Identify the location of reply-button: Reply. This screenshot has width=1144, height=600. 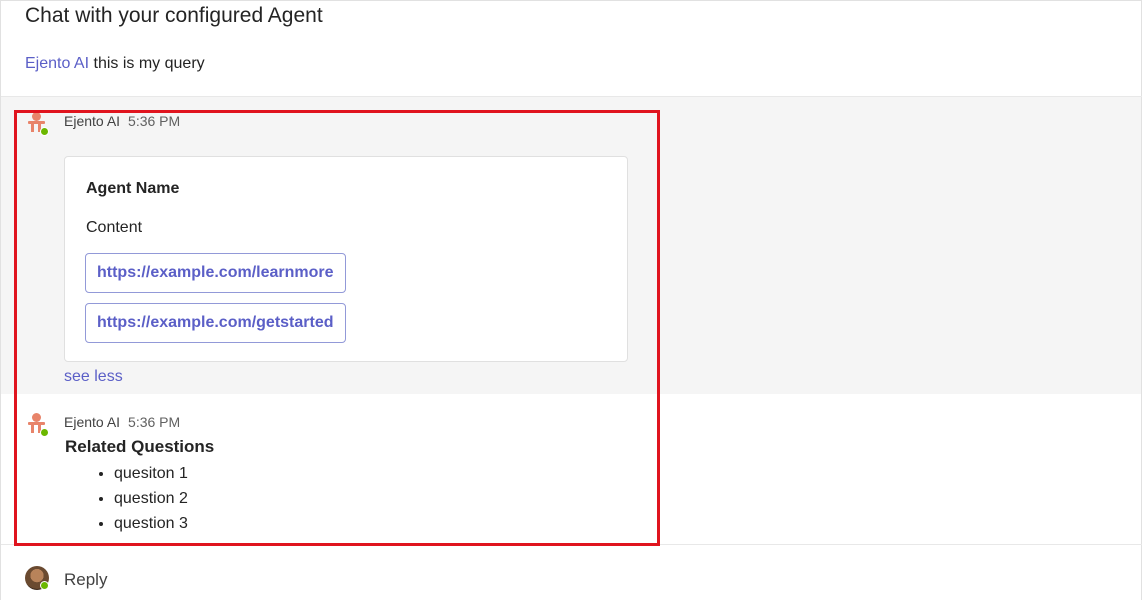
(85, 580).